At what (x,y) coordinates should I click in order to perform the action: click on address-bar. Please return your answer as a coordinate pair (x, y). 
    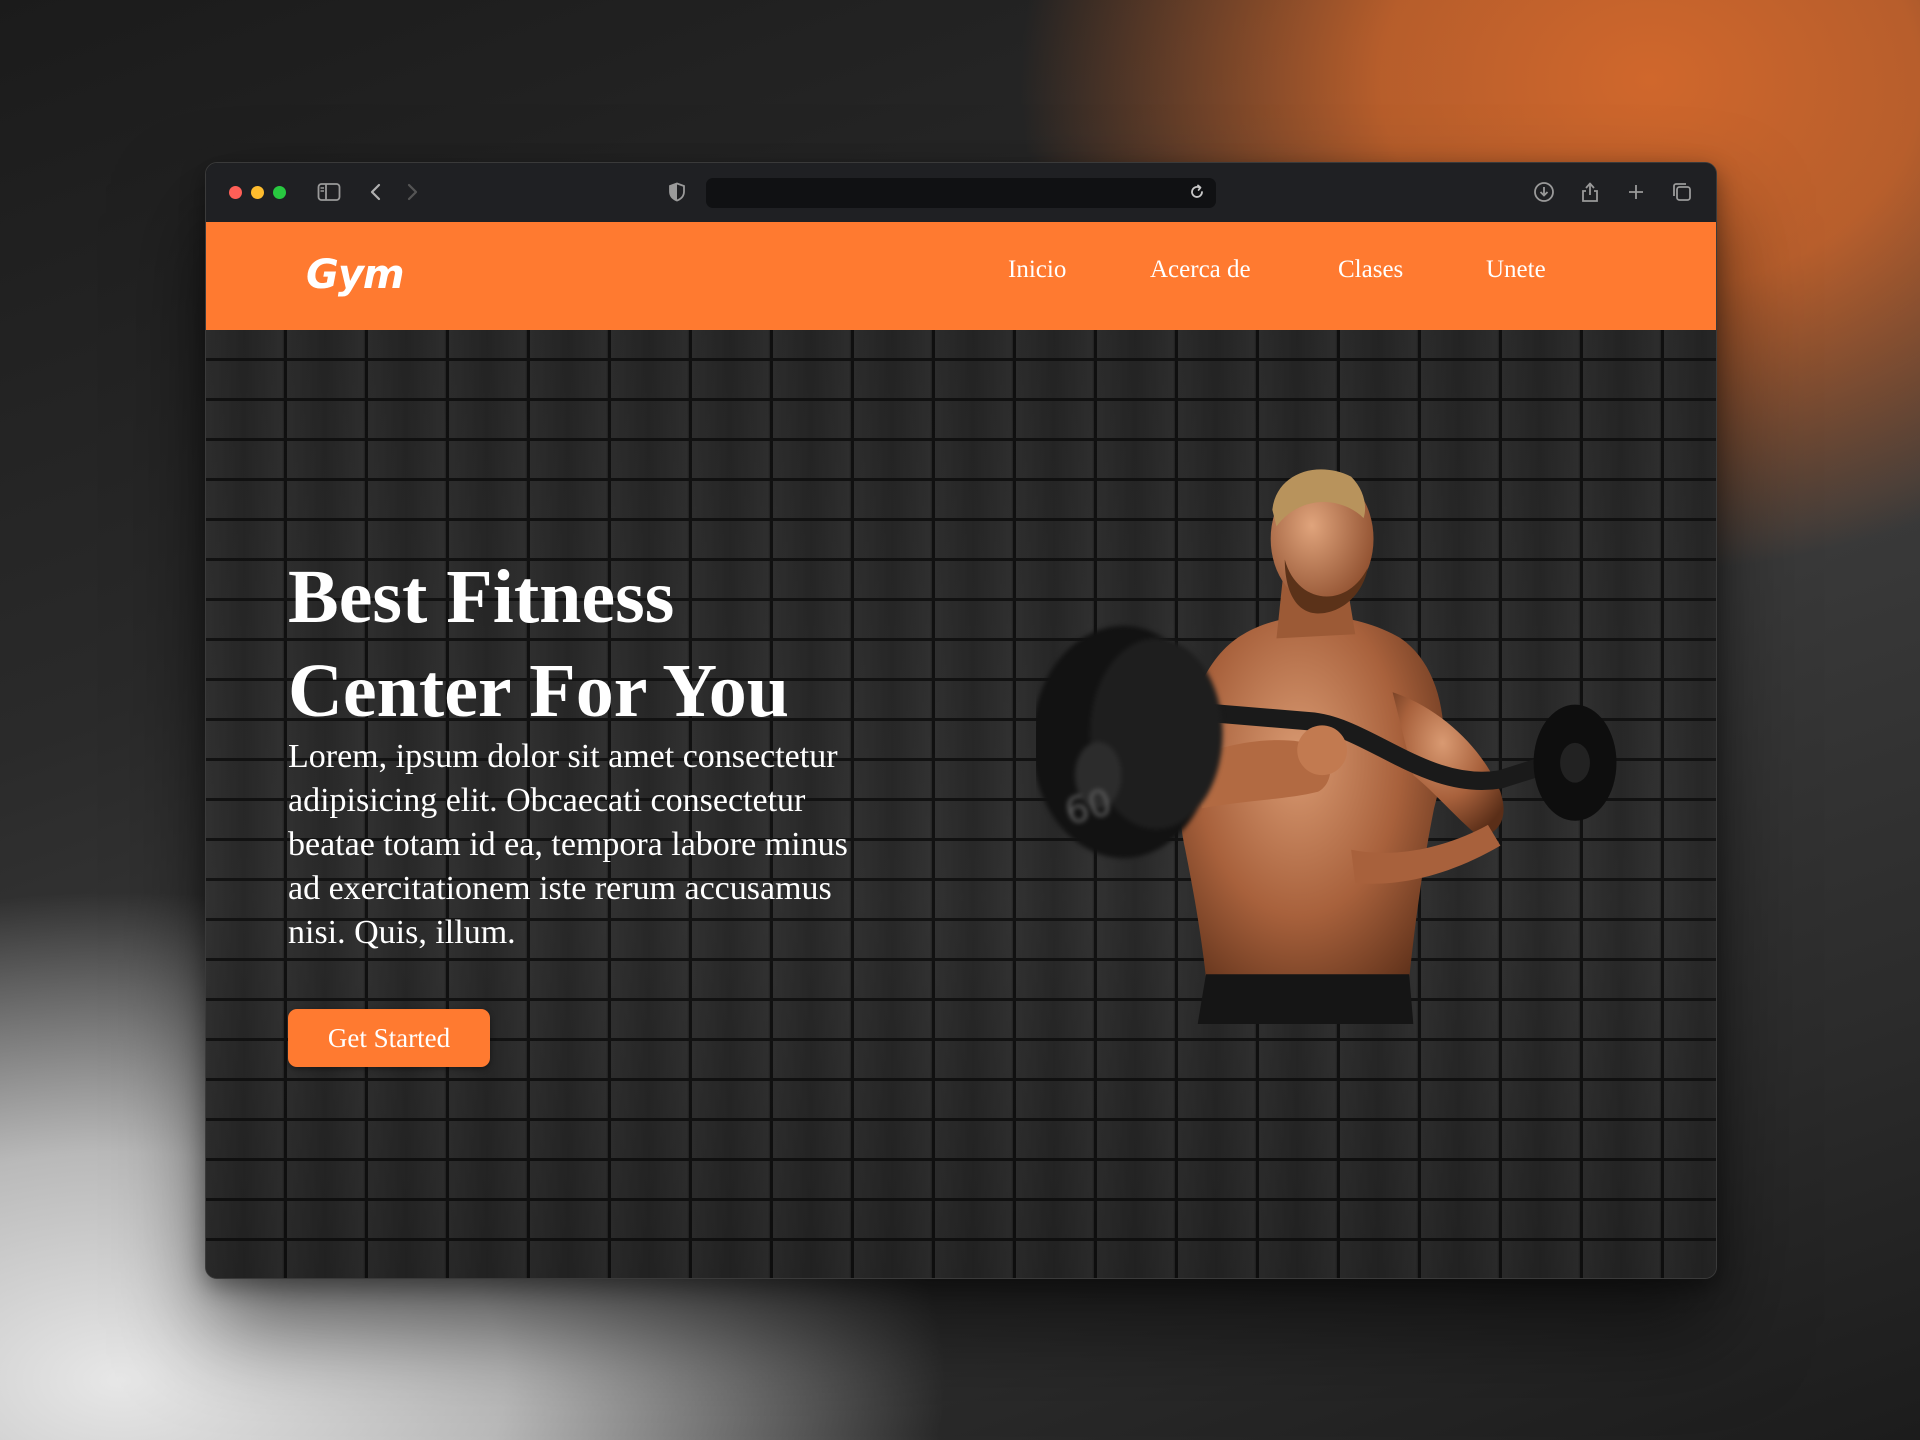
    Looking at the image, I should click on (961, 193).